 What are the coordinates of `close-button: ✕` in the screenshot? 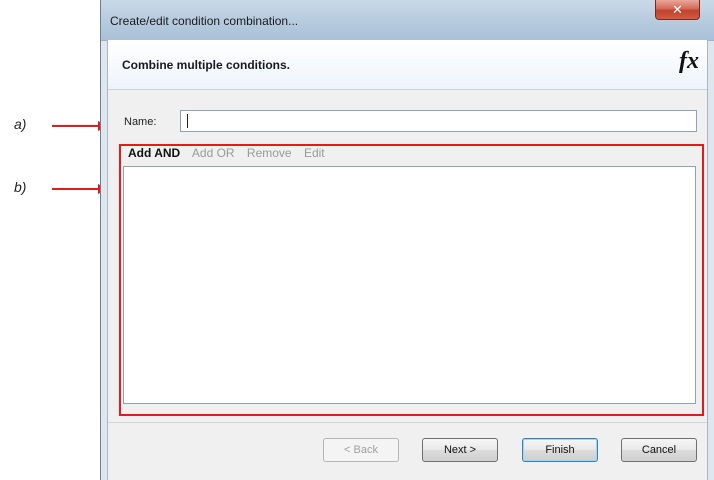 It's located at (677, 10).